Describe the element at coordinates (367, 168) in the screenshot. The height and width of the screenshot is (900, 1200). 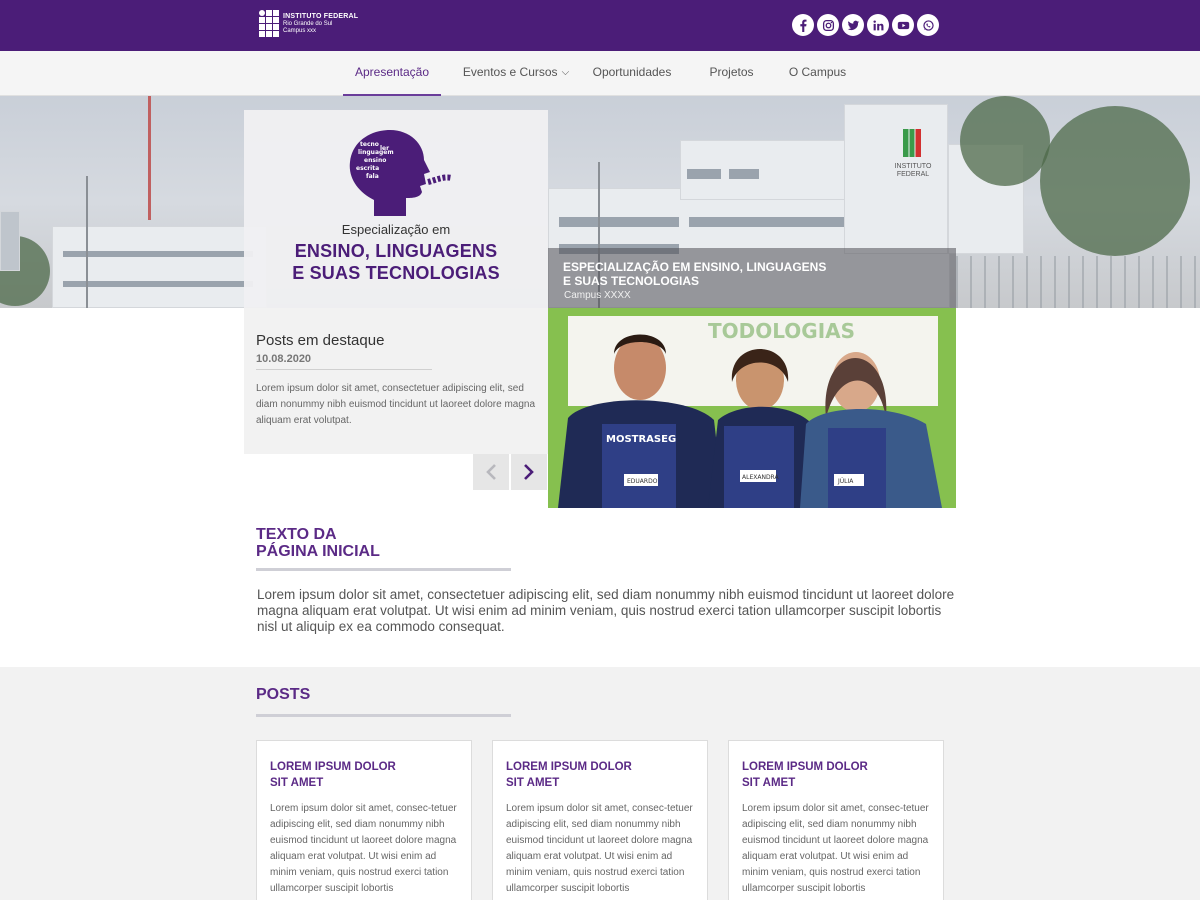
I see `svg-text: escrita` at that location.